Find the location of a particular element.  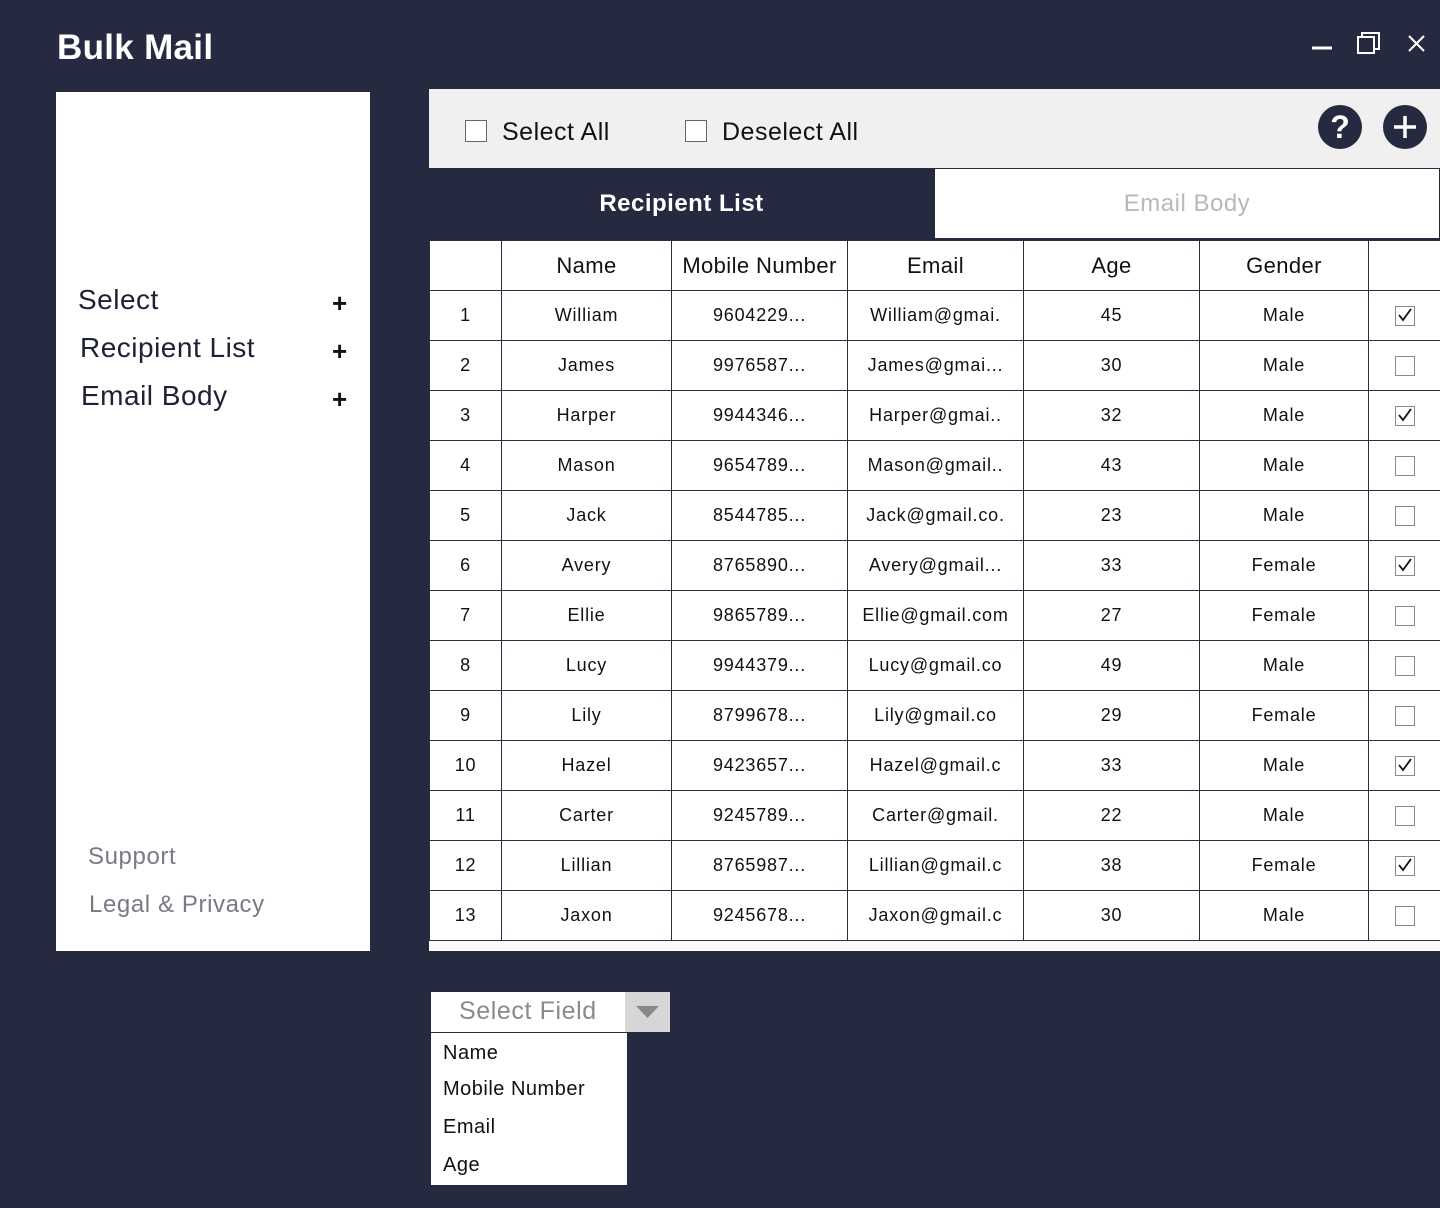

sidebar-item-email-body: Email Body + is located at coordinates (213, 400).